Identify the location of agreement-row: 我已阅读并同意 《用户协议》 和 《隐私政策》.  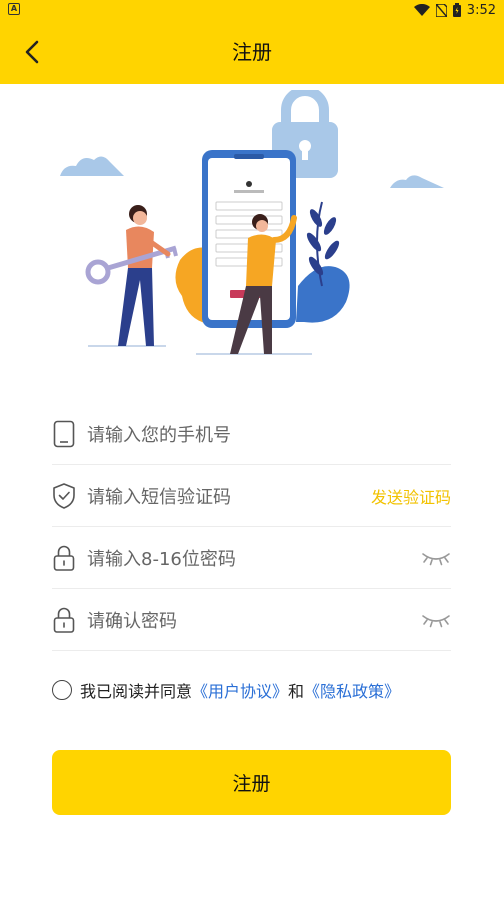
(226, 690).